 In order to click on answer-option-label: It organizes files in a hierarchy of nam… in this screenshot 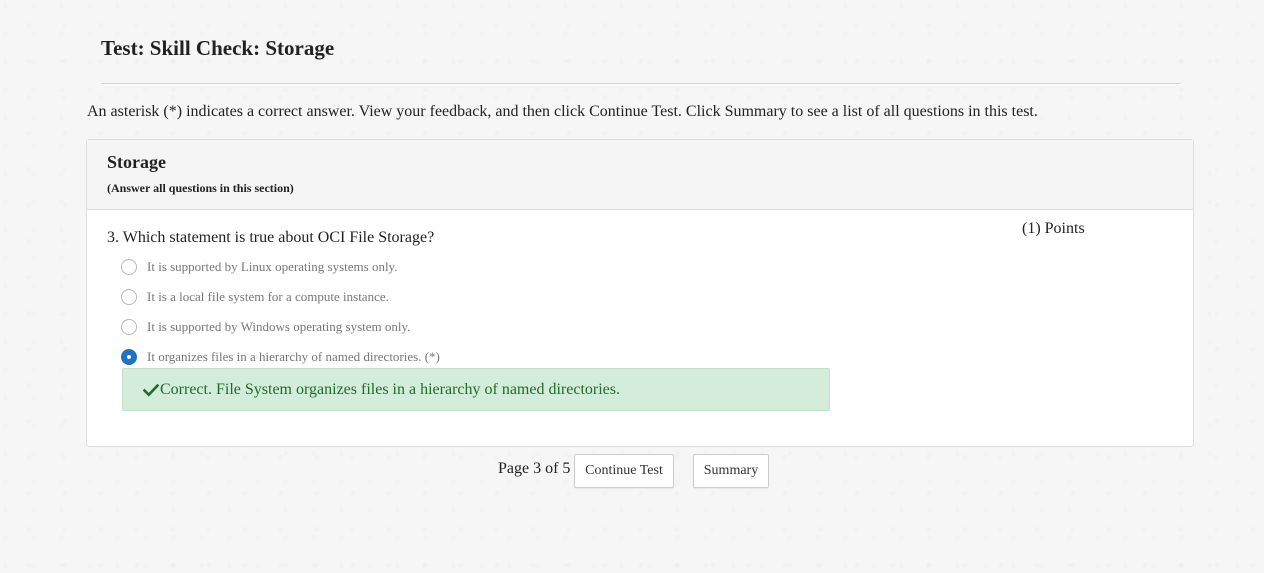, I will do `click(293, 356)`.